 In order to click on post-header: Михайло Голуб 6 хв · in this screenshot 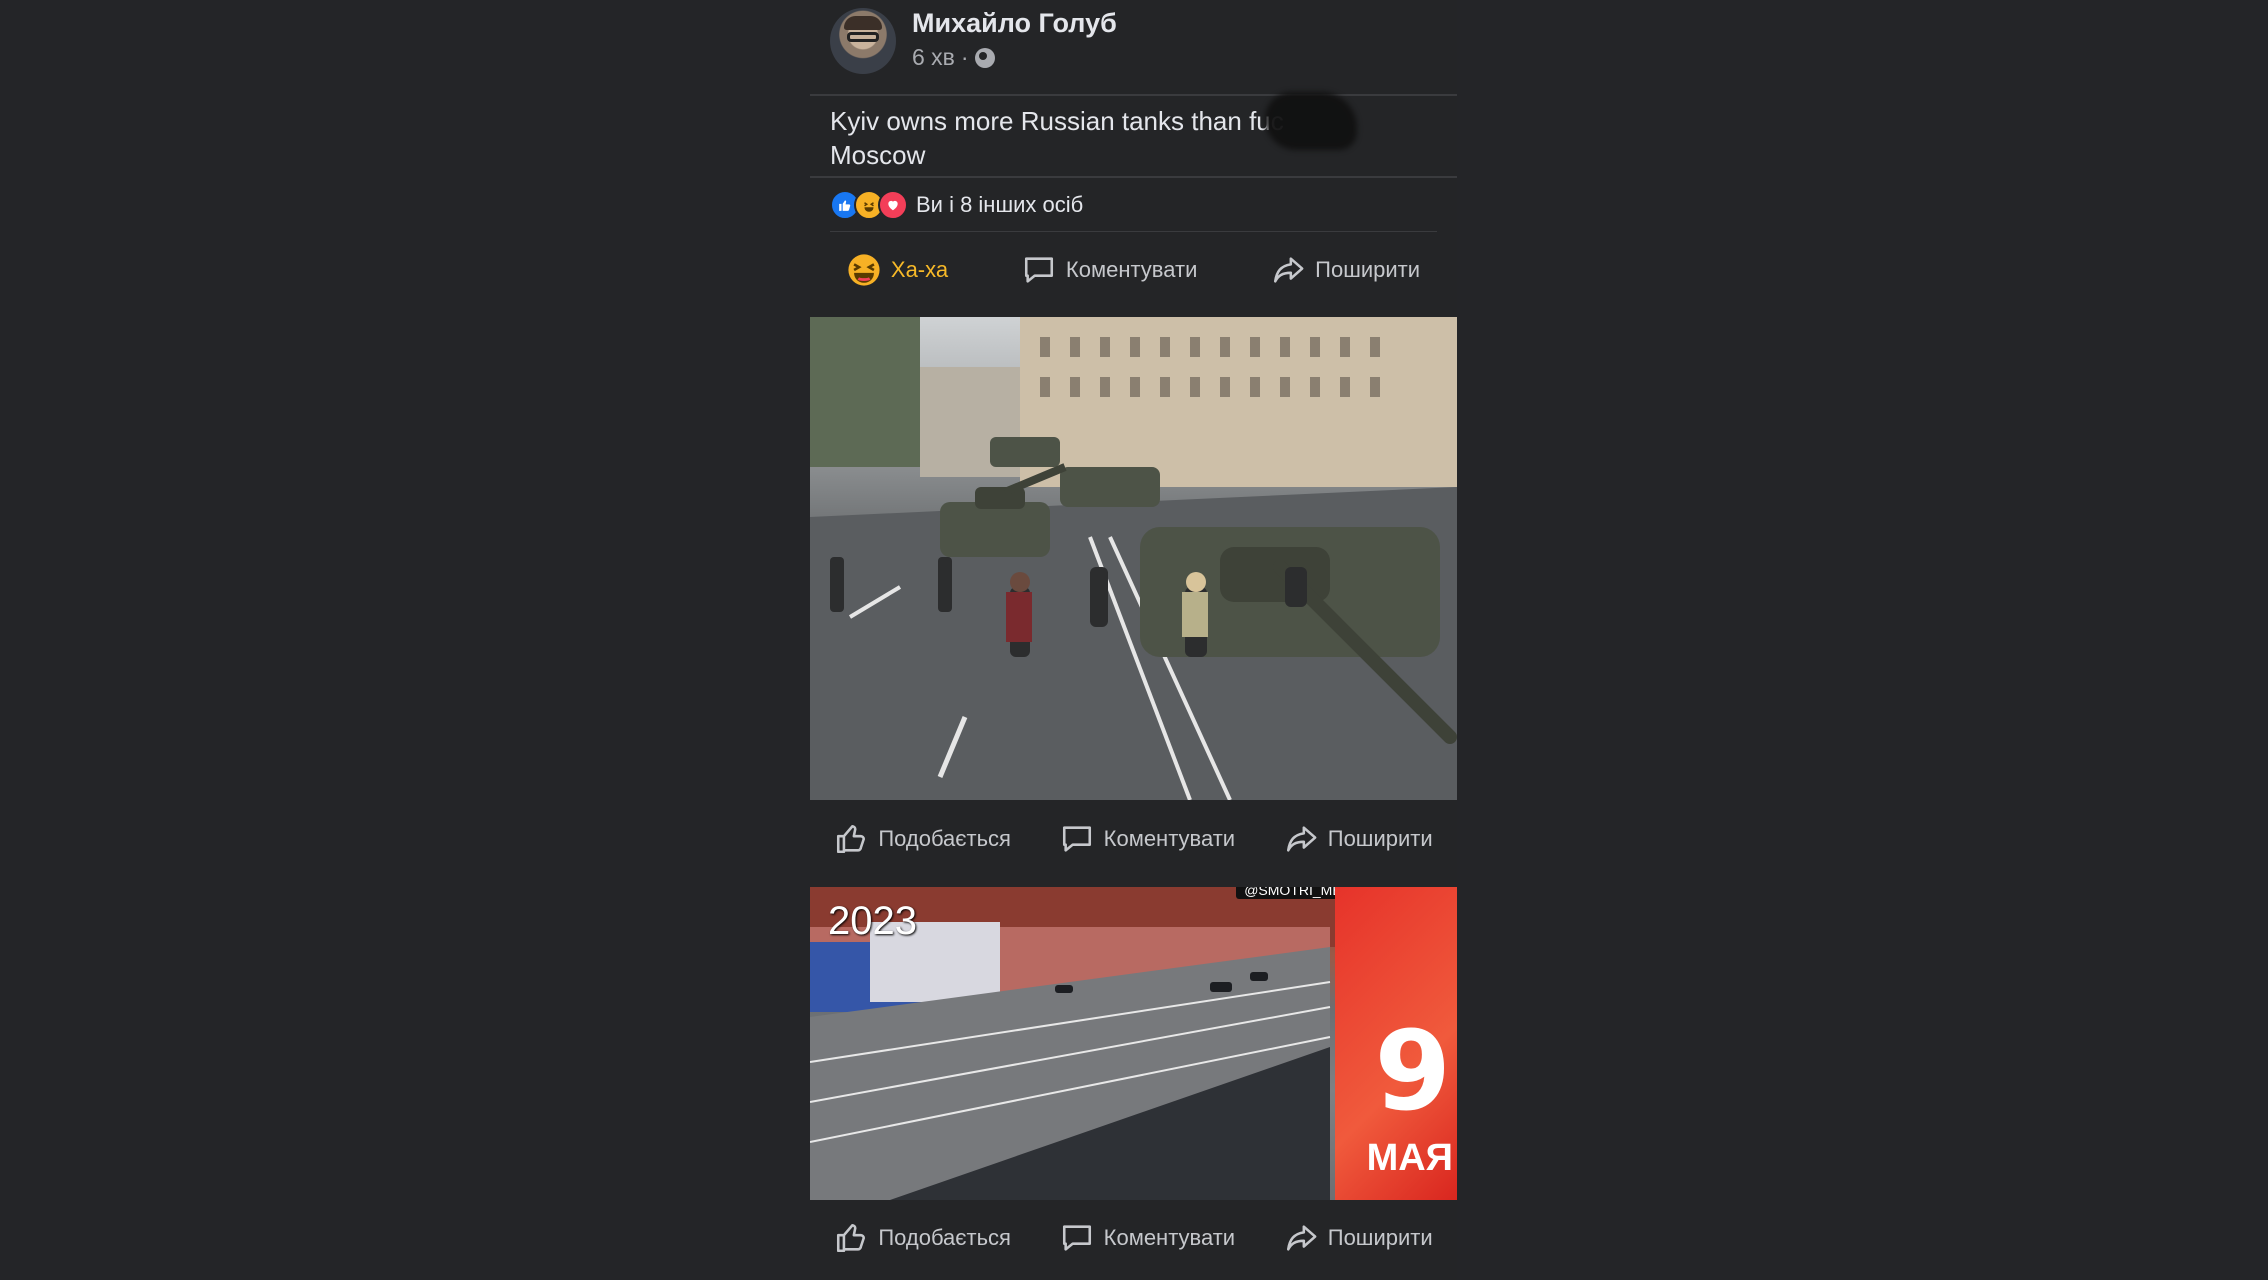, I will do `click(1130, 43)`.